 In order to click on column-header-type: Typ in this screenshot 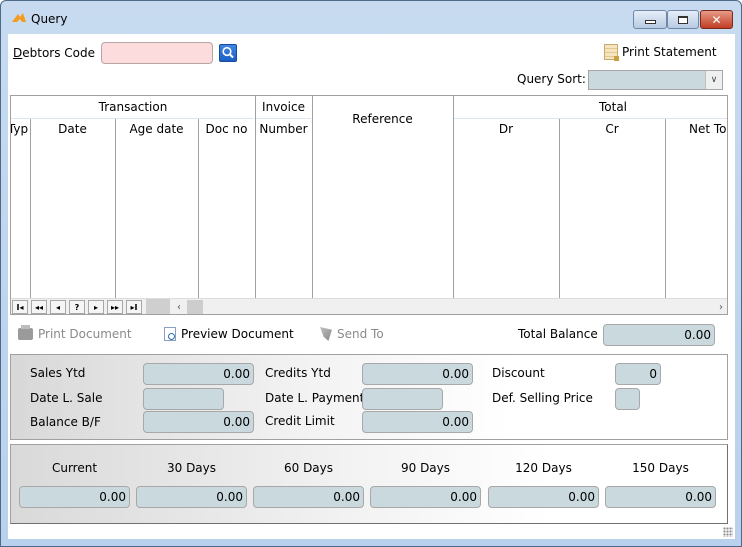, I will do `click(21, 129)`.